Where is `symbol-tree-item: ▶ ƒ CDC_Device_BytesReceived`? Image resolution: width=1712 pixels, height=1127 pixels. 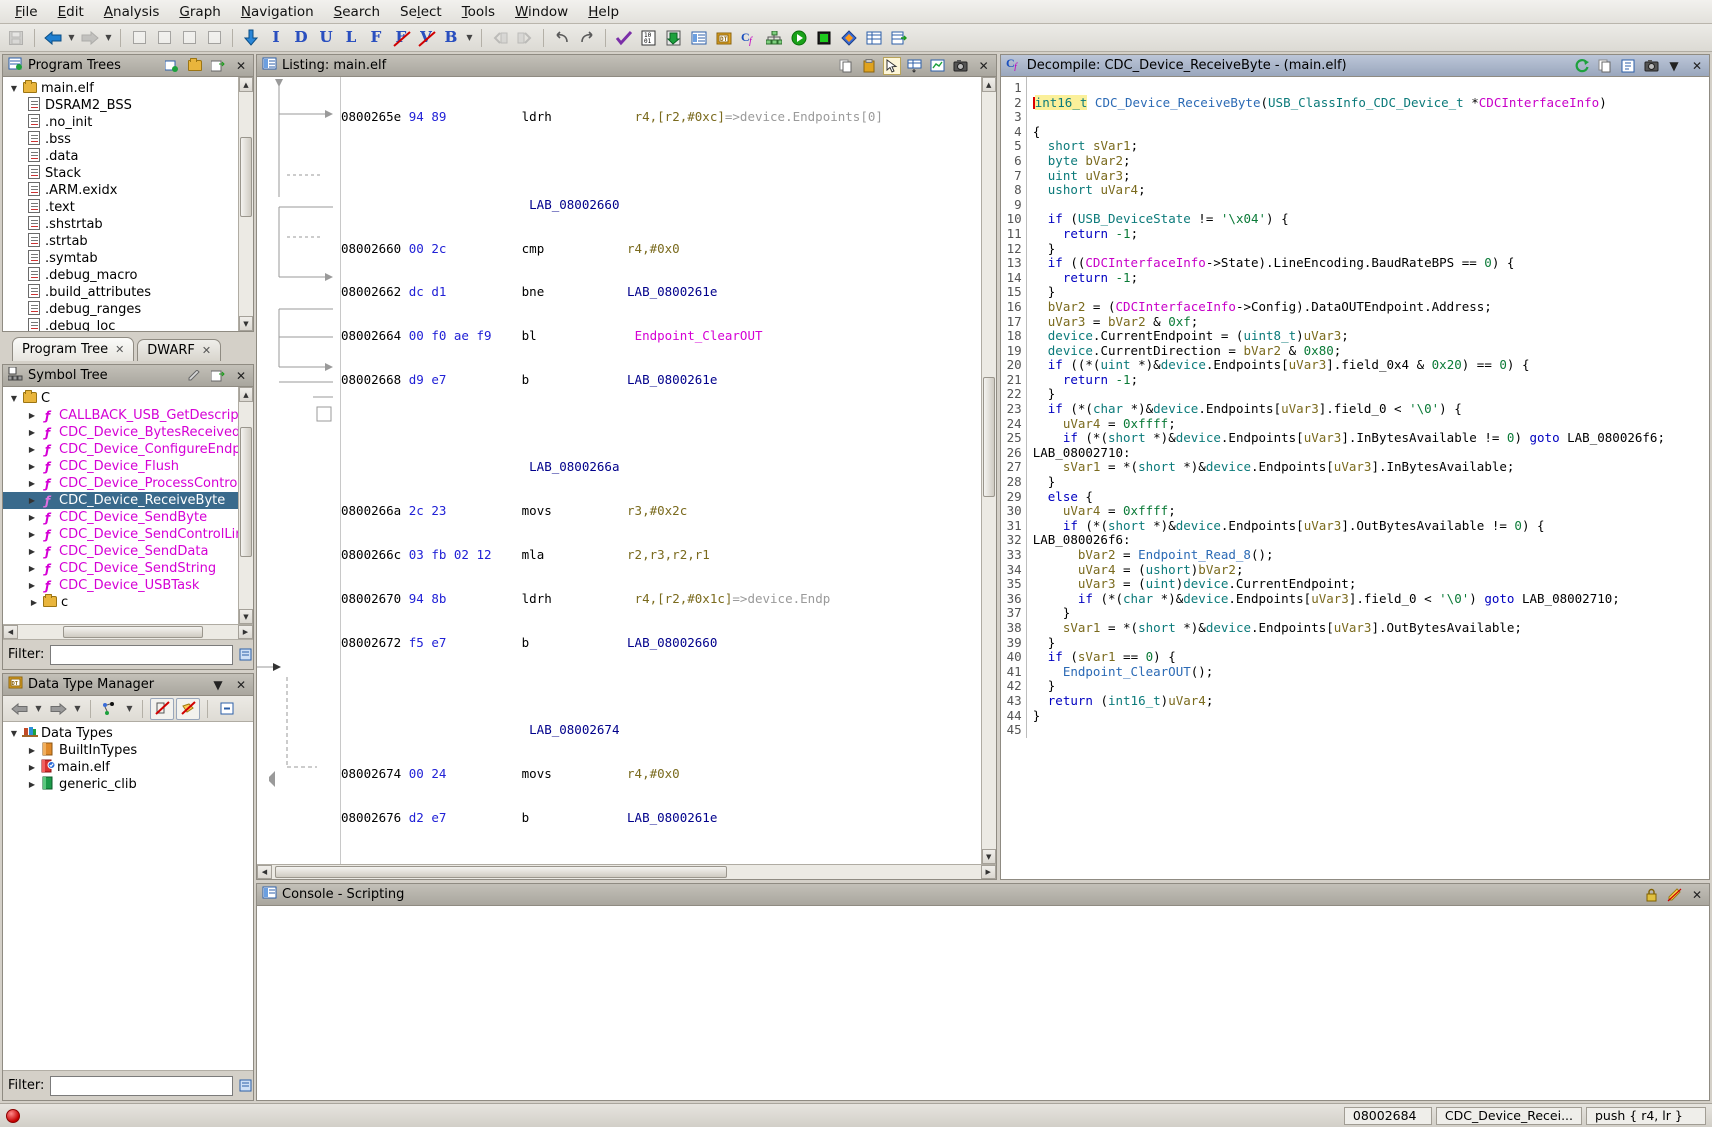
symbol-tree-item: ▶ ƒ CDC_Device_BytesReceived is located at coordinates (120, 432).